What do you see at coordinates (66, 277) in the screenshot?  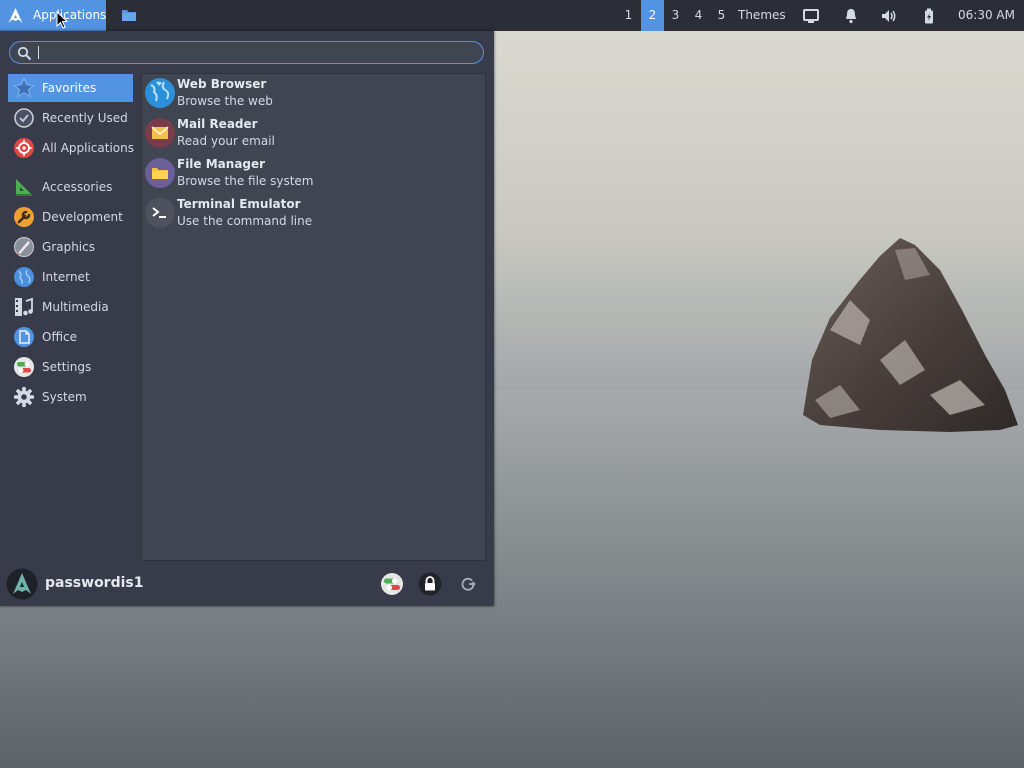 I see `category-label: Internet` at bounding box center [66, 277].